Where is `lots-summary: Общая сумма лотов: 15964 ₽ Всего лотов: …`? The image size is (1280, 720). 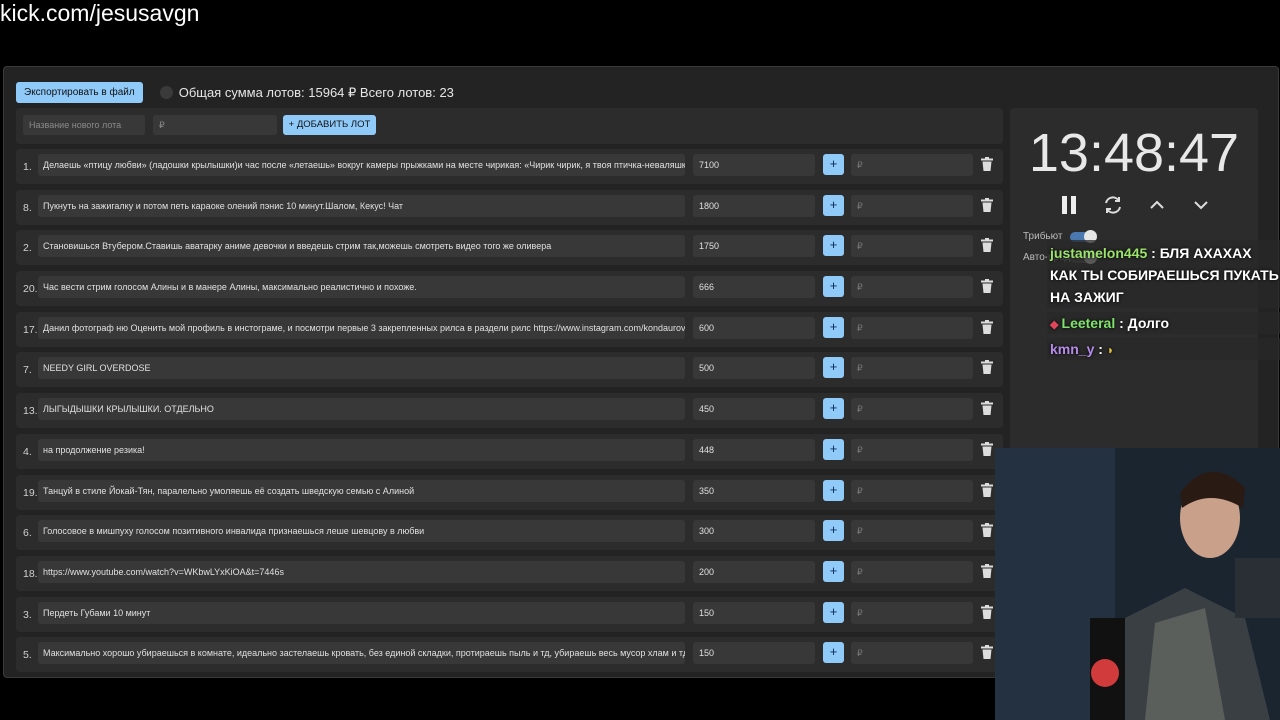 lots-summary: Общая сумма лотов: 15964 ₽ Всего лотов: … is located at coordinates (316, 92).